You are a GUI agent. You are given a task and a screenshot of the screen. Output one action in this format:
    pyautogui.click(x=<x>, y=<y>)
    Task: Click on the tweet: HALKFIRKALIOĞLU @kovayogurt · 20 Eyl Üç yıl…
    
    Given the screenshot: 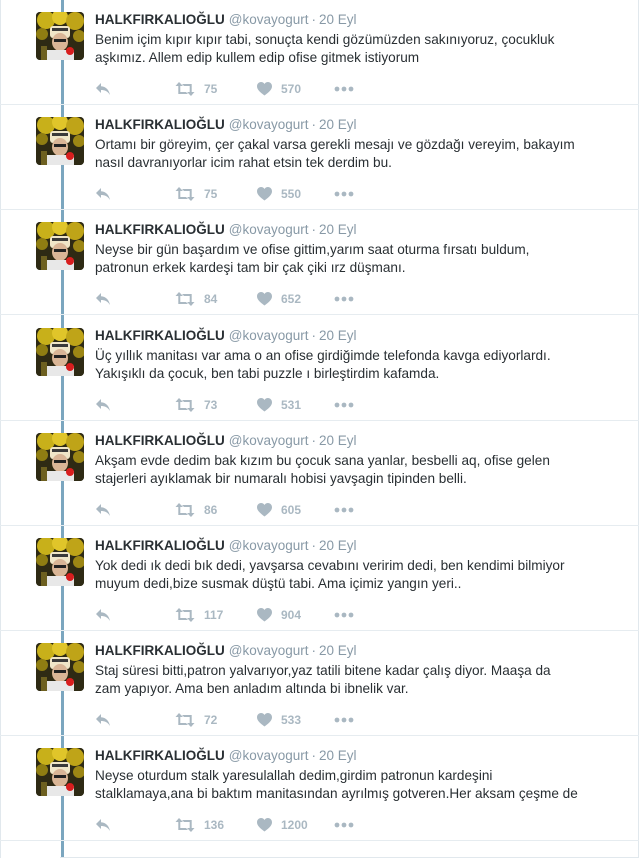 What is the action you would take?
    pyautogui.click(x=319, y=368)
    